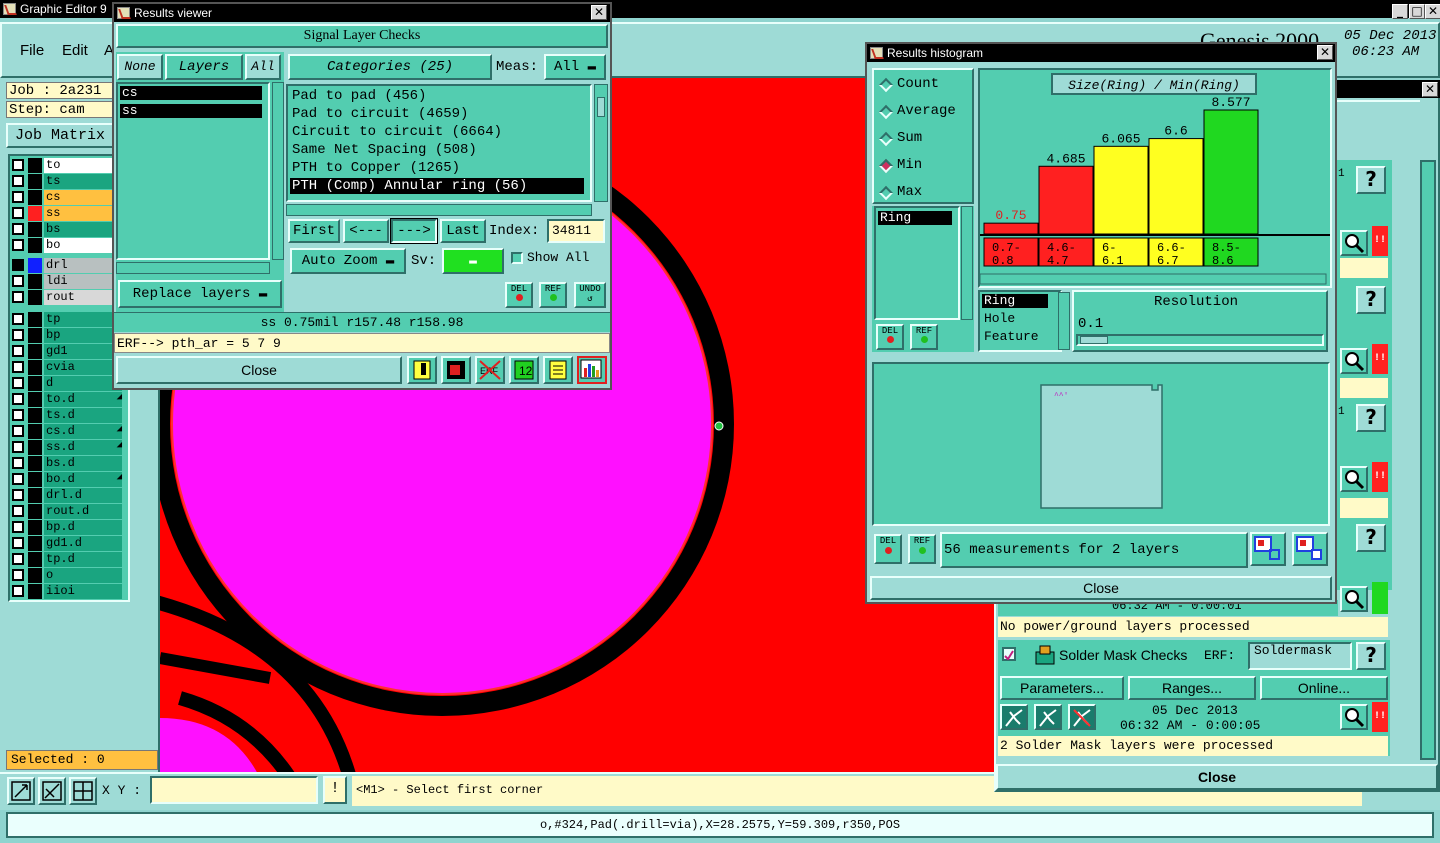 Image resolution: width=1440 pixels, height=843 pixels. What do you see at coordinates (592, 370) in the screenshot?
I see `histogram-icon` at bounding box center [592, 370].